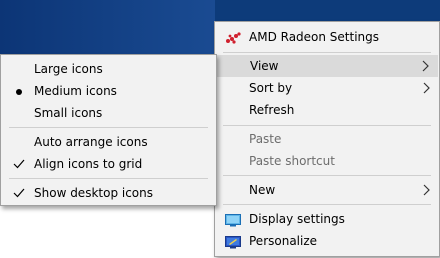 Image resolution: width=440 pixels, height=258 pixels. What do you see at coordinates (327, 88) in the screenshot?
I see `menu-item-sort-by: Sort by` at bounding box center [327, 88].